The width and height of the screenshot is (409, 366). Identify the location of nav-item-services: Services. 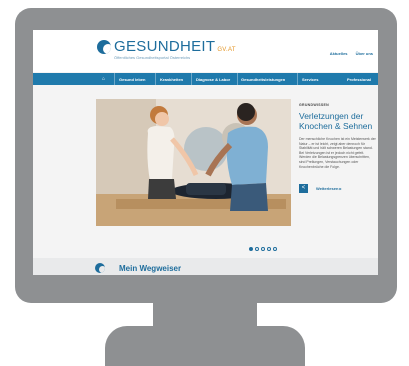
(310, 79).